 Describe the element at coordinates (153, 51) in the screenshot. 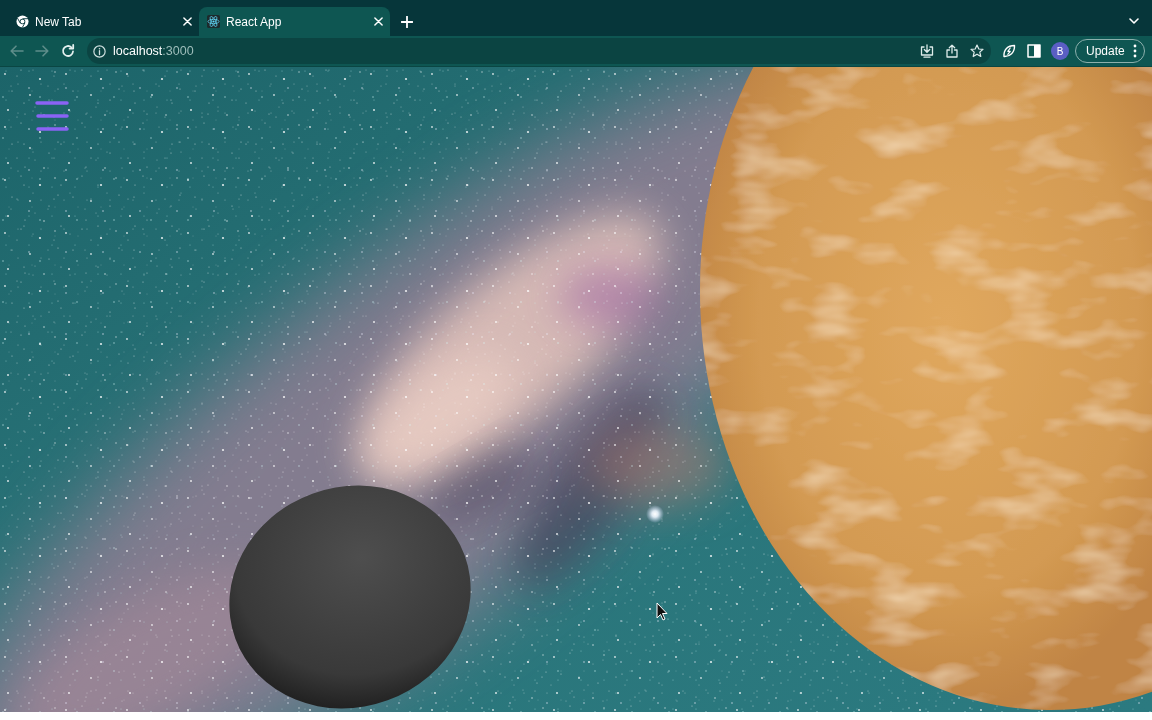

I see `url-text: localhost:3000` at that location.